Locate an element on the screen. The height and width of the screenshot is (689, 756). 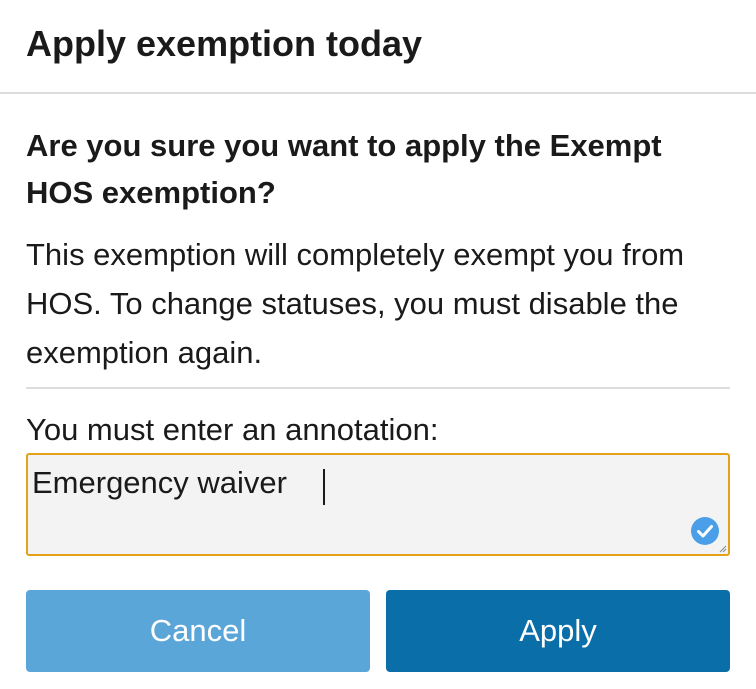
annotation-input: Emergency waiver is located at coordinates (378, 504).